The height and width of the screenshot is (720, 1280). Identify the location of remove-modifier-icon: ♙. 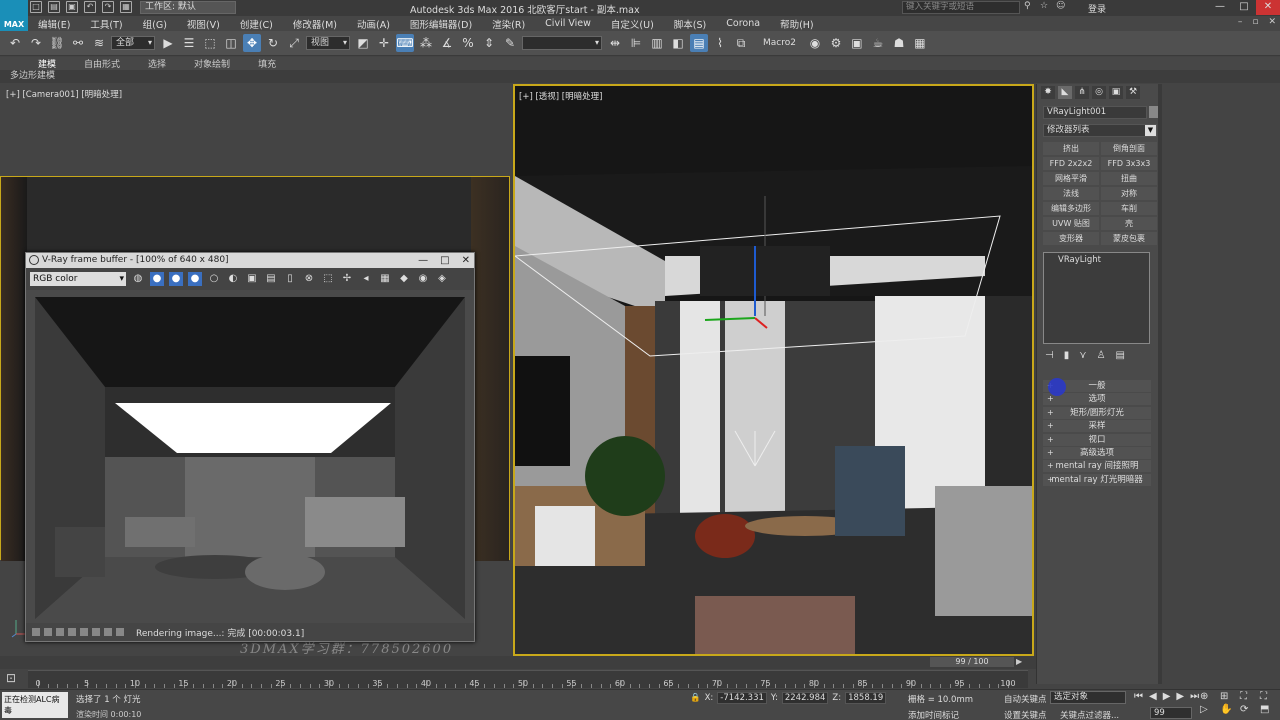
(1101, 355).